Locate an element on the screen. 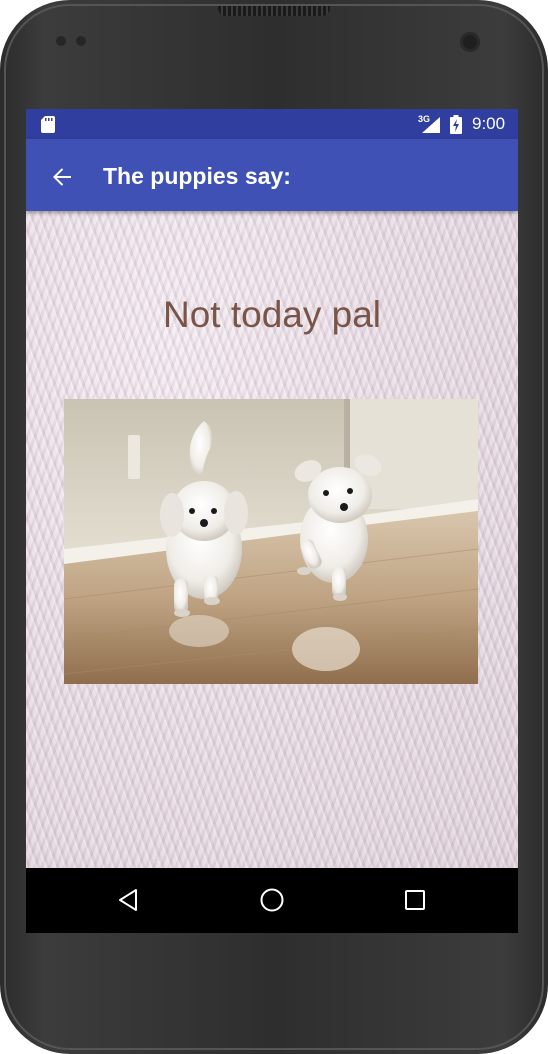 The height and width of the screenshot is (1054, 548). back-button is located at coordinates (62, 177).